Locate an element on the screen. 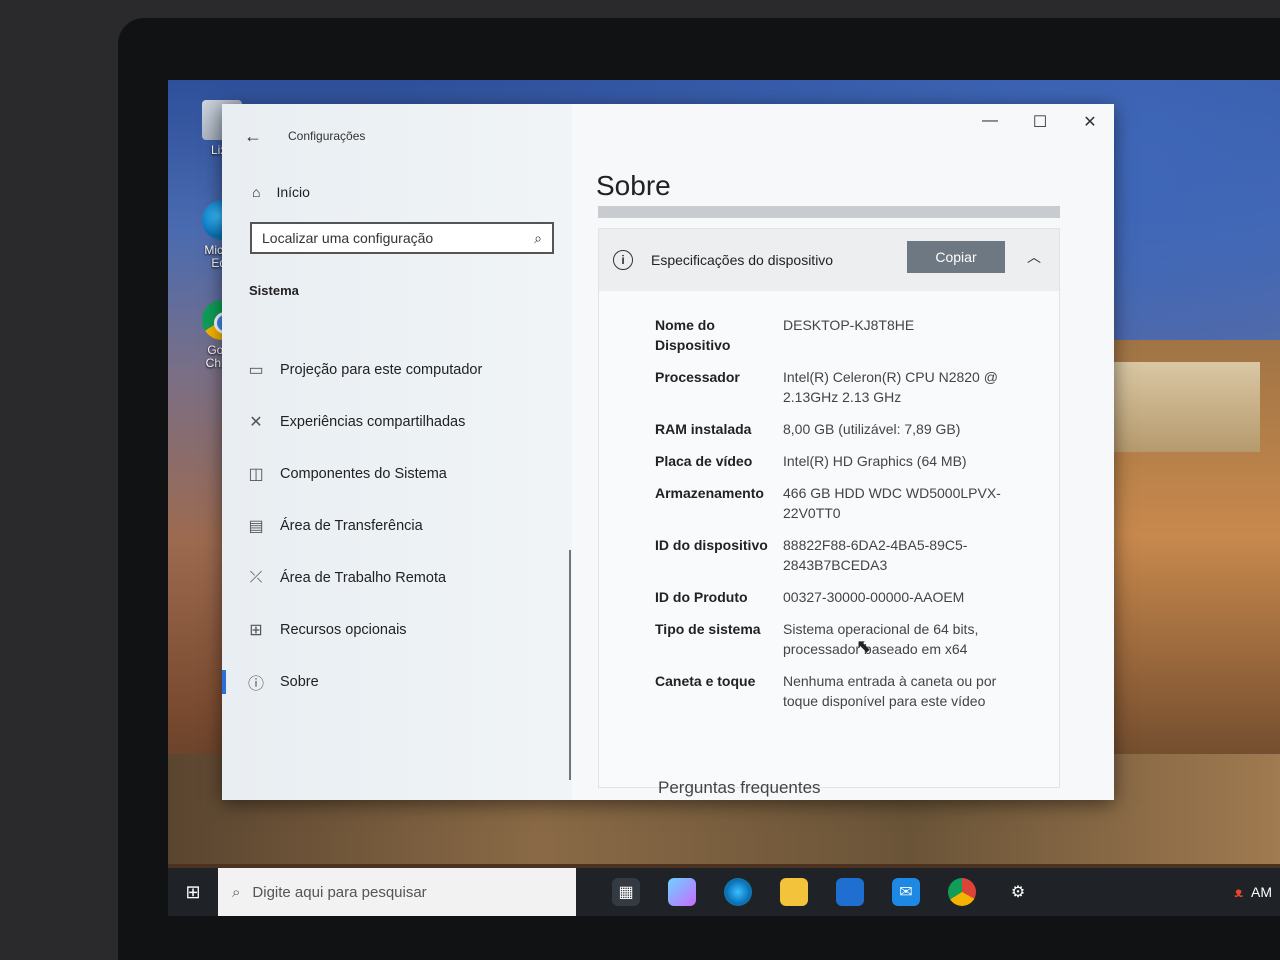 The width and height of the screenshot is (1280, 960). spec-label: Placa de vídeo is located at coordinates (704, 461).